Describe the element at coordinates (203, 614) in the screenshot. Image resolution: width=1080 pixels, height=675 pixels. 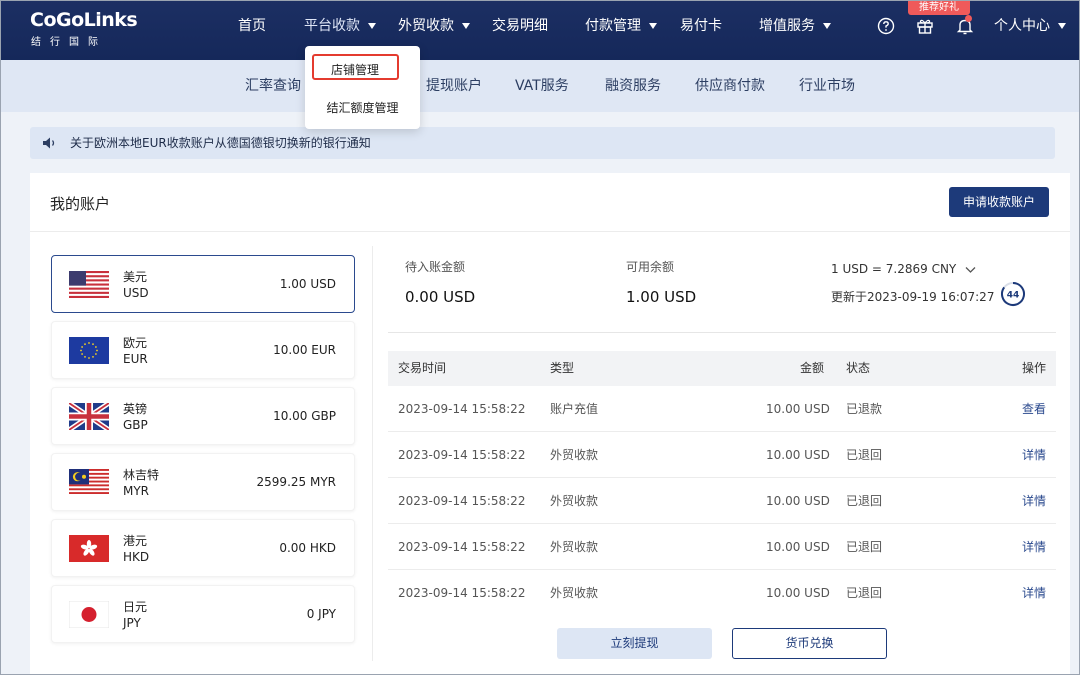
I see `account-item-jpy: 日元 JPY 0 JPY` at that location.